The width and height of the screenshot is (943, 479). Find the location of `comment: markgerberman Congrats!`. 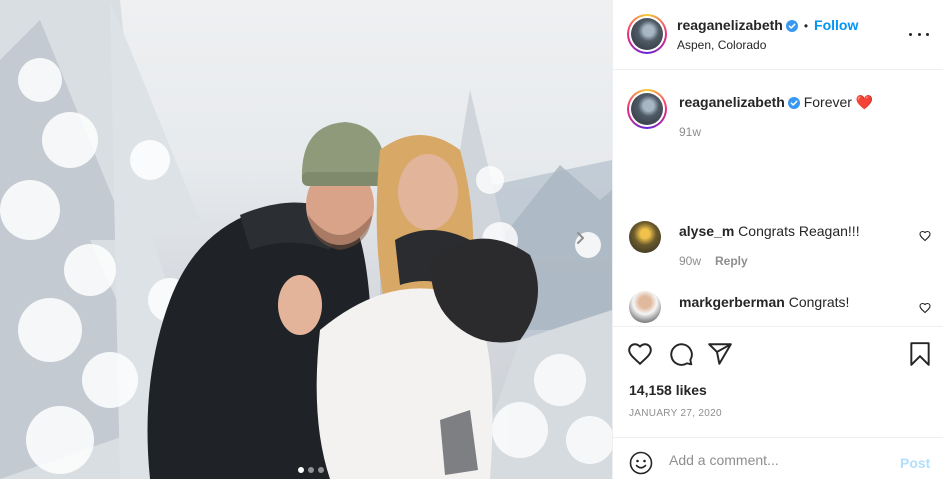

comment: markgerberman Congrats! is located at coordinates (764, 302).